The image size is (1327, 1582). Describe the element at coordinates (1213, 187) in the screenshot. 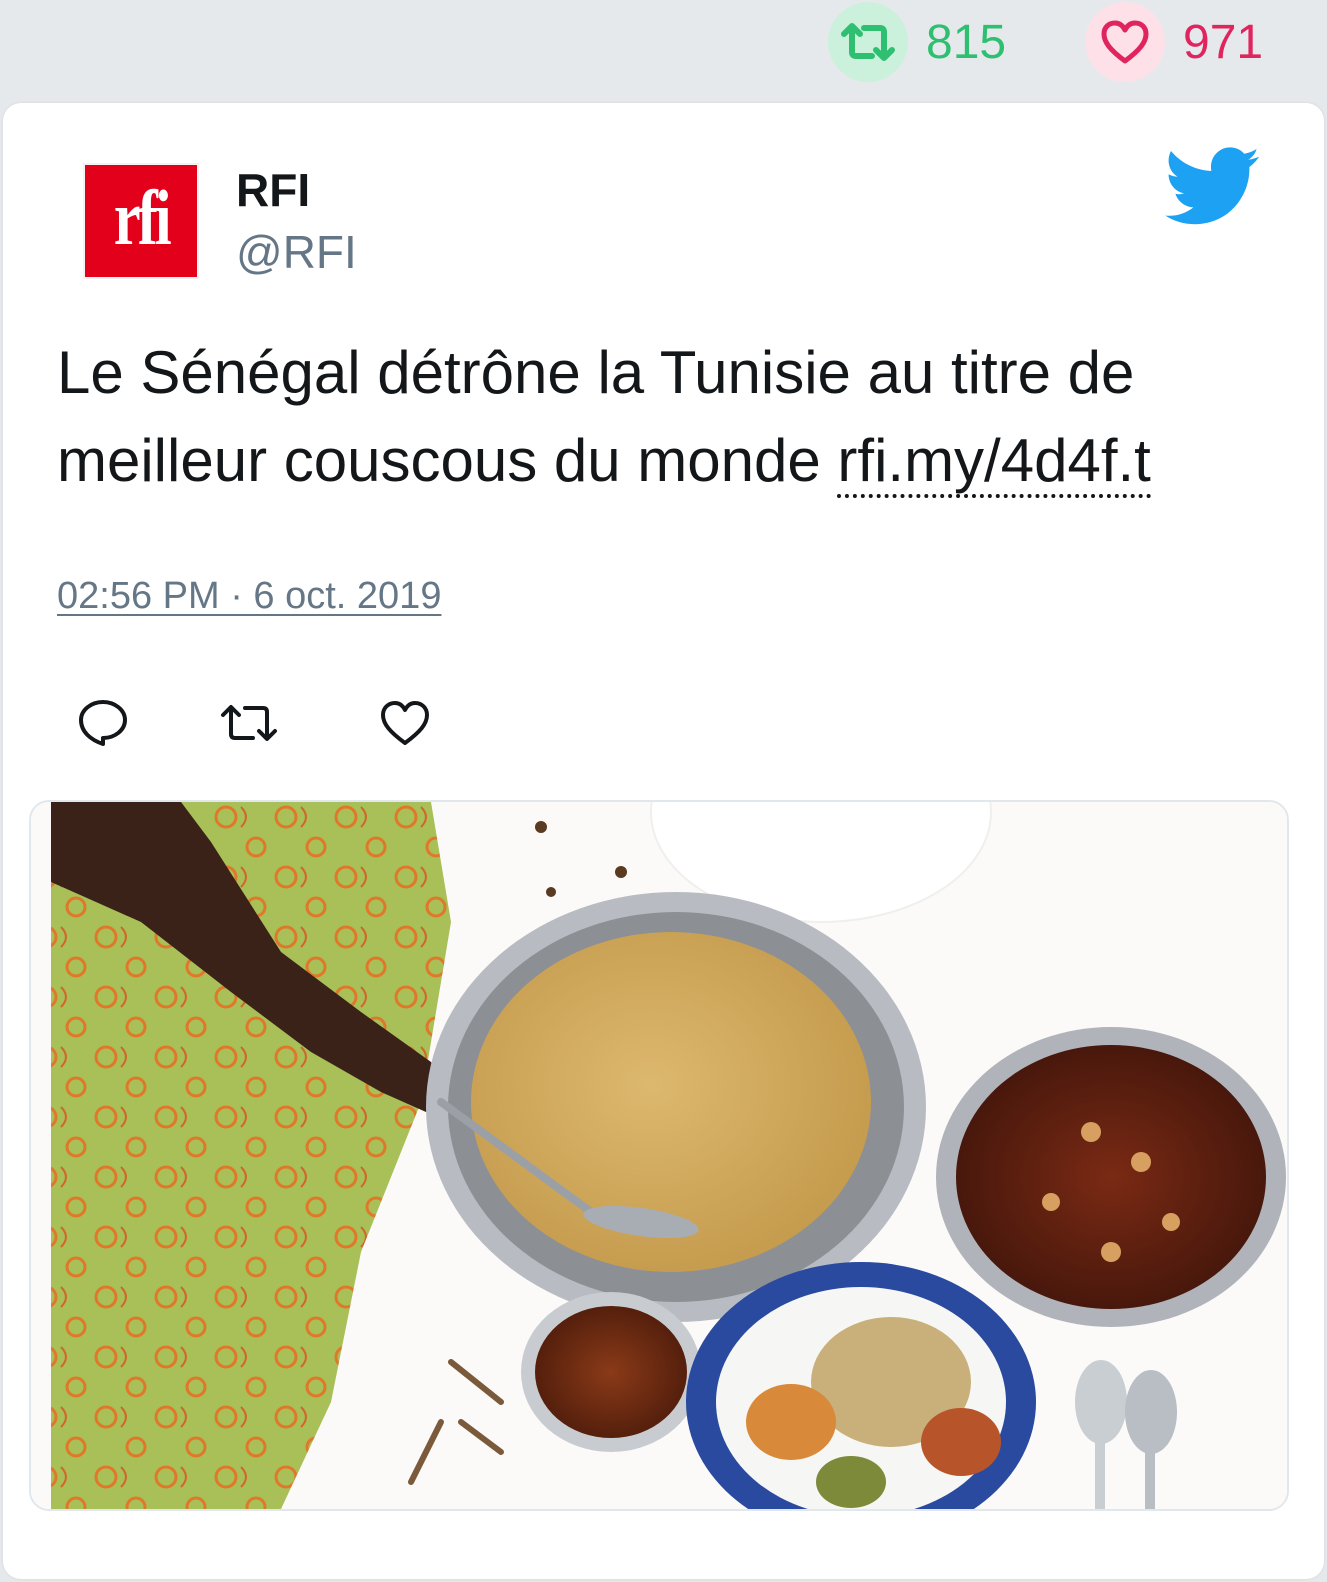

I see `twitter-bird-icon` at that location.